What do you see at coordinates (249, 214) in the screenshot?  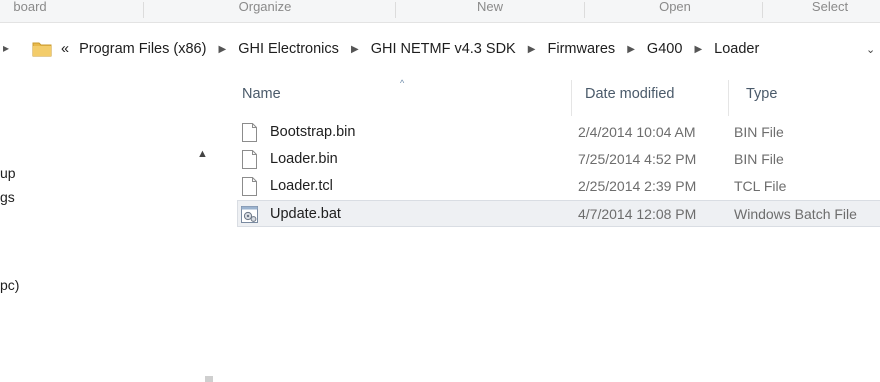 I see `batch-file-icon` at bounding box center [249, 214].